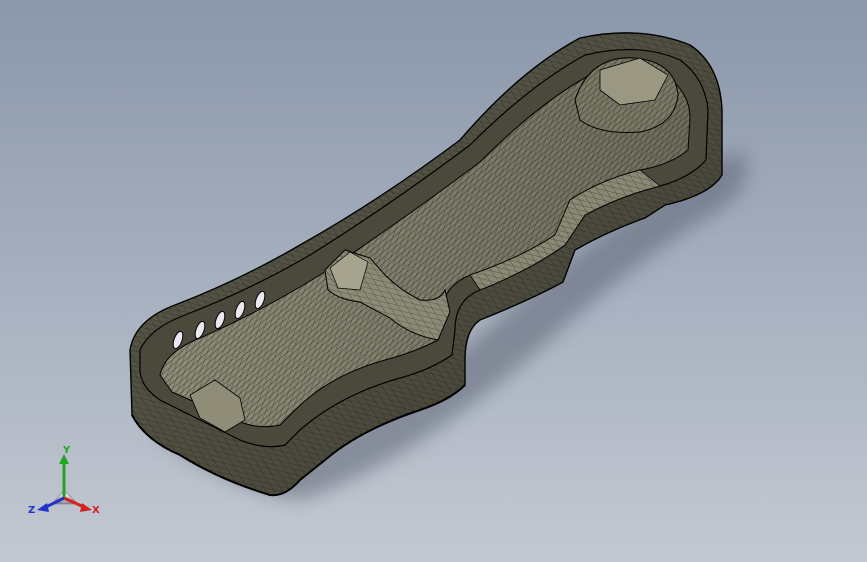 The width and height of the screenshot is (867, 562). Describe the element at coordinates (32, 510) in the screenshot. I see `z-axis-label: Z` at that location.